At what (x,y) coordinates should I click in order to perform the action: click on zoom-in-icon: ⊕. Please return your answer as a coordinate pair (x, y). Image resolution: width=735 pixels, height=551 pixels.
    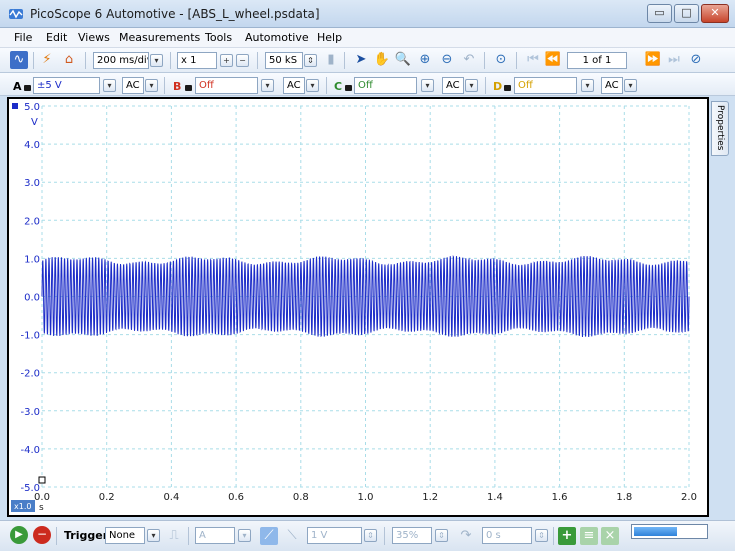
    Looking at the image, I should click on (425, 60).